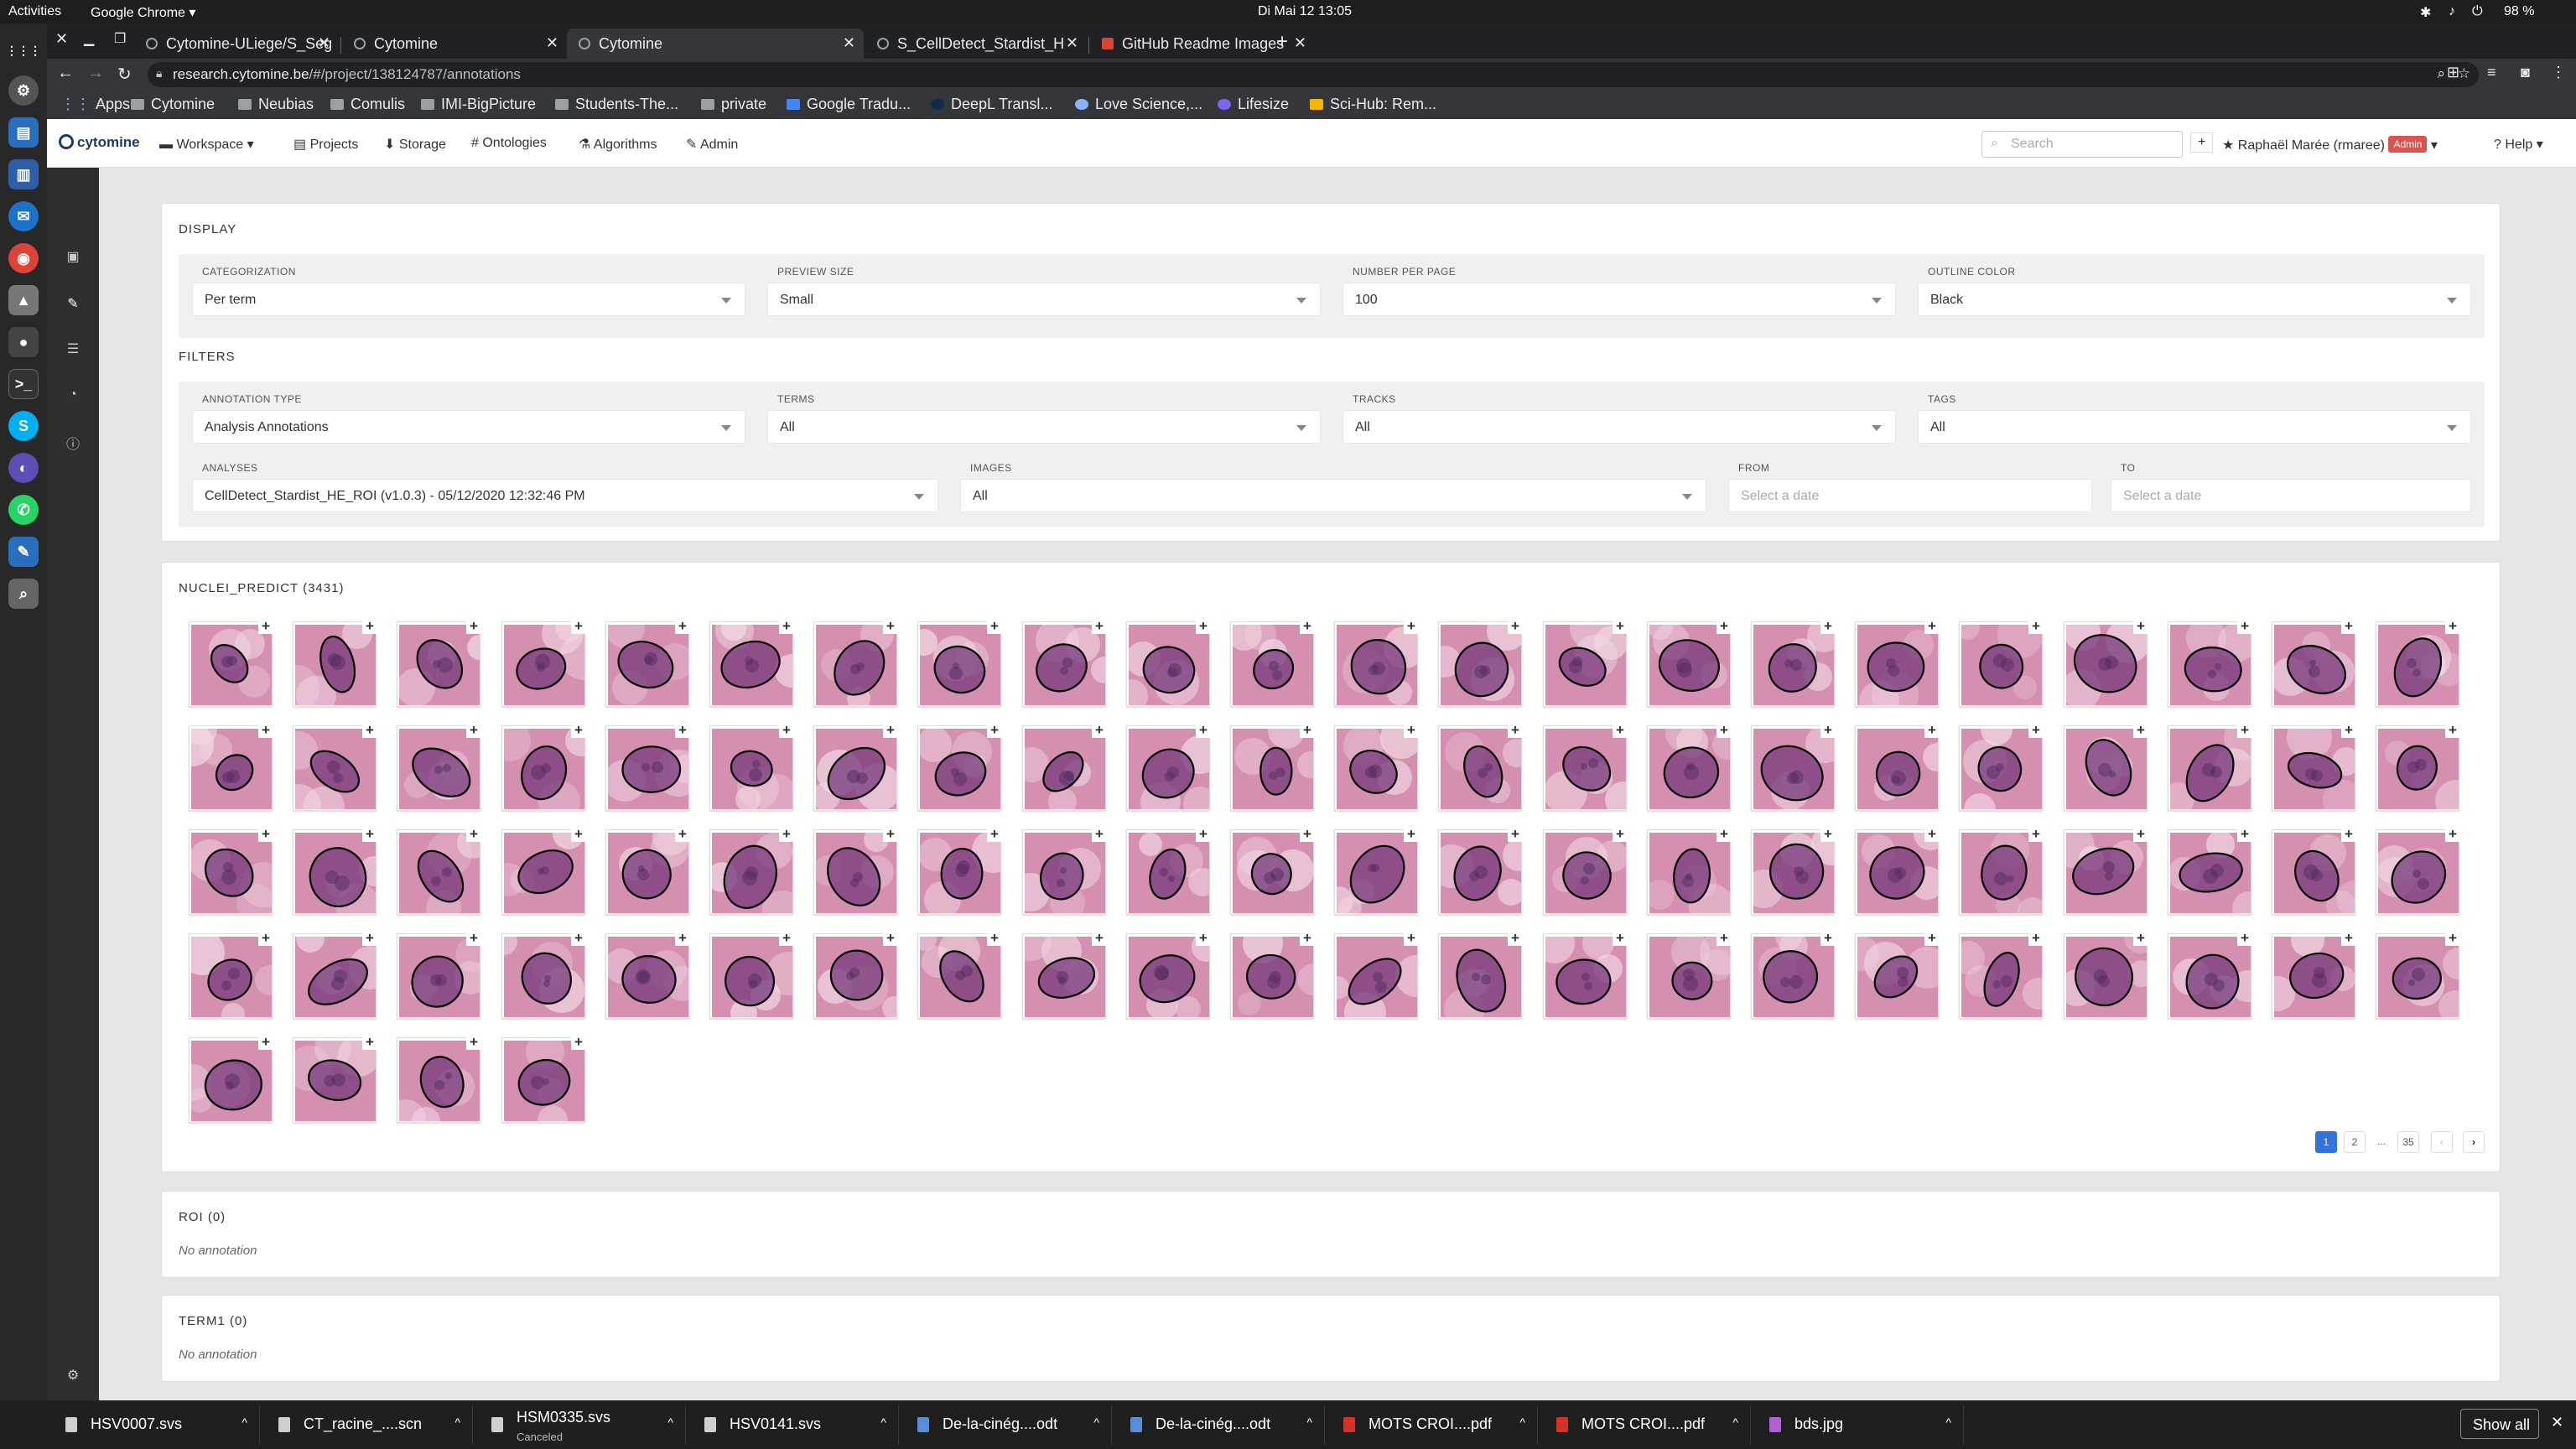  I want to click on tab-cytomine-1: Cytomine ✕, so click(454, 44).